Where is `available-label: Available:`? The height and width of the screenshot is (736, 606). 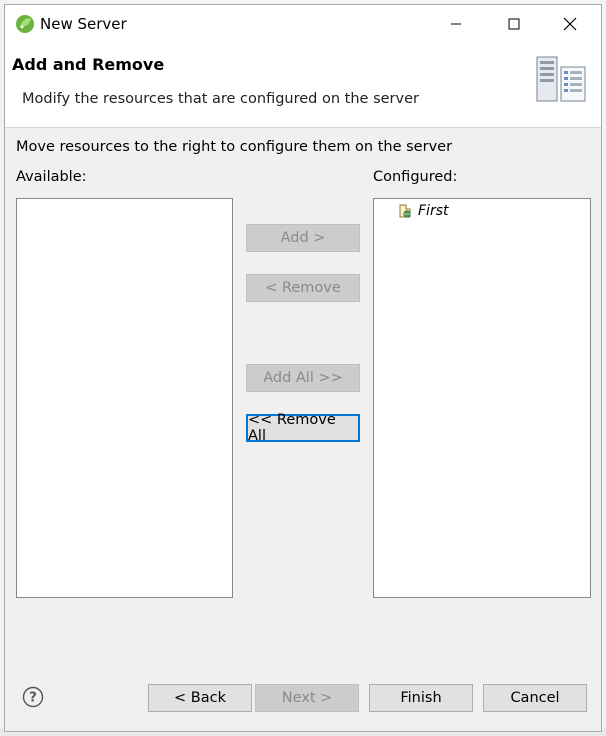 available-label: Available: is located at coordinates (51, 177).